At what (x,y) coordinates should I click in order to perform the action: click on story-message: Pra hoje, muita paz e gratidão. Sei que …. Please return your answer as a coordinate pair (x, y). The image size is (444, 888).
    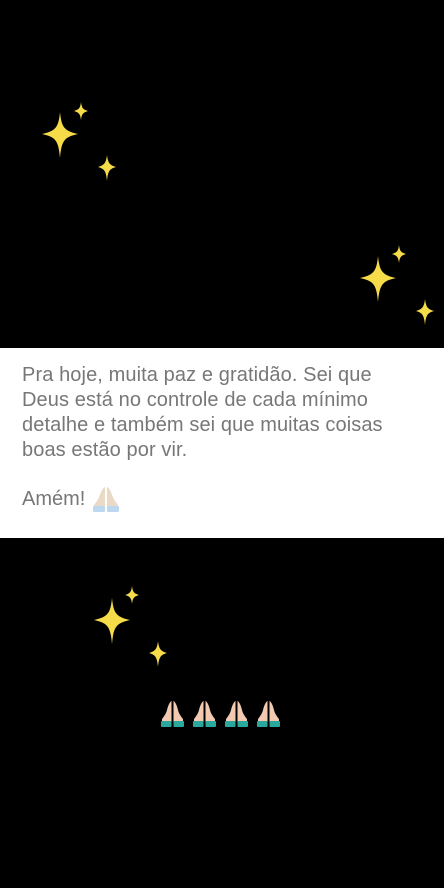
    Looking at the image, I should click on (202, 412).